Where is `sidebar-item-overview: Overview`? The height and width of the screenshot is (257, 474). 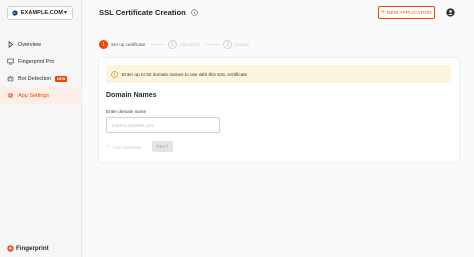 sidebar-item-overview: Overview is located at coordinates (41, 44).